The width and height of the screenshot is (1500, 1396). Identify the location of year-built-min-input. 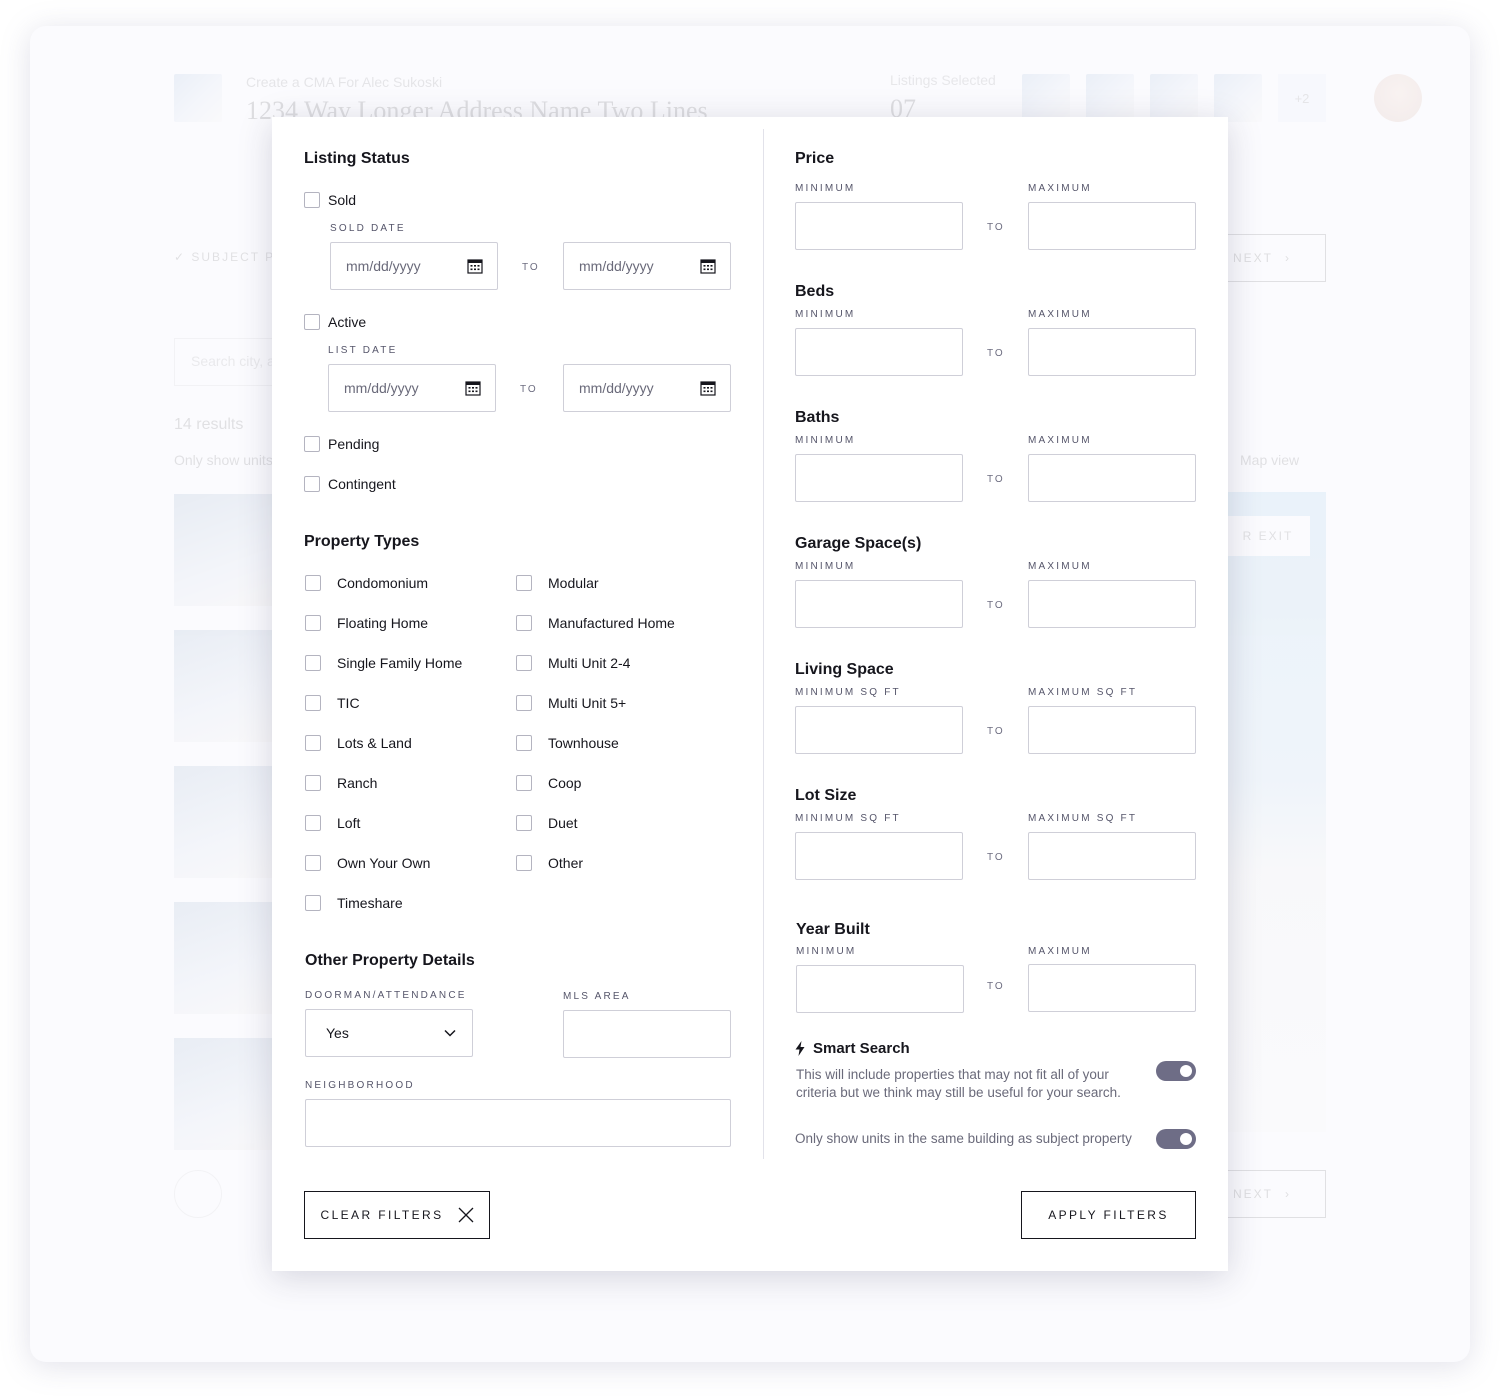
(880, 989).